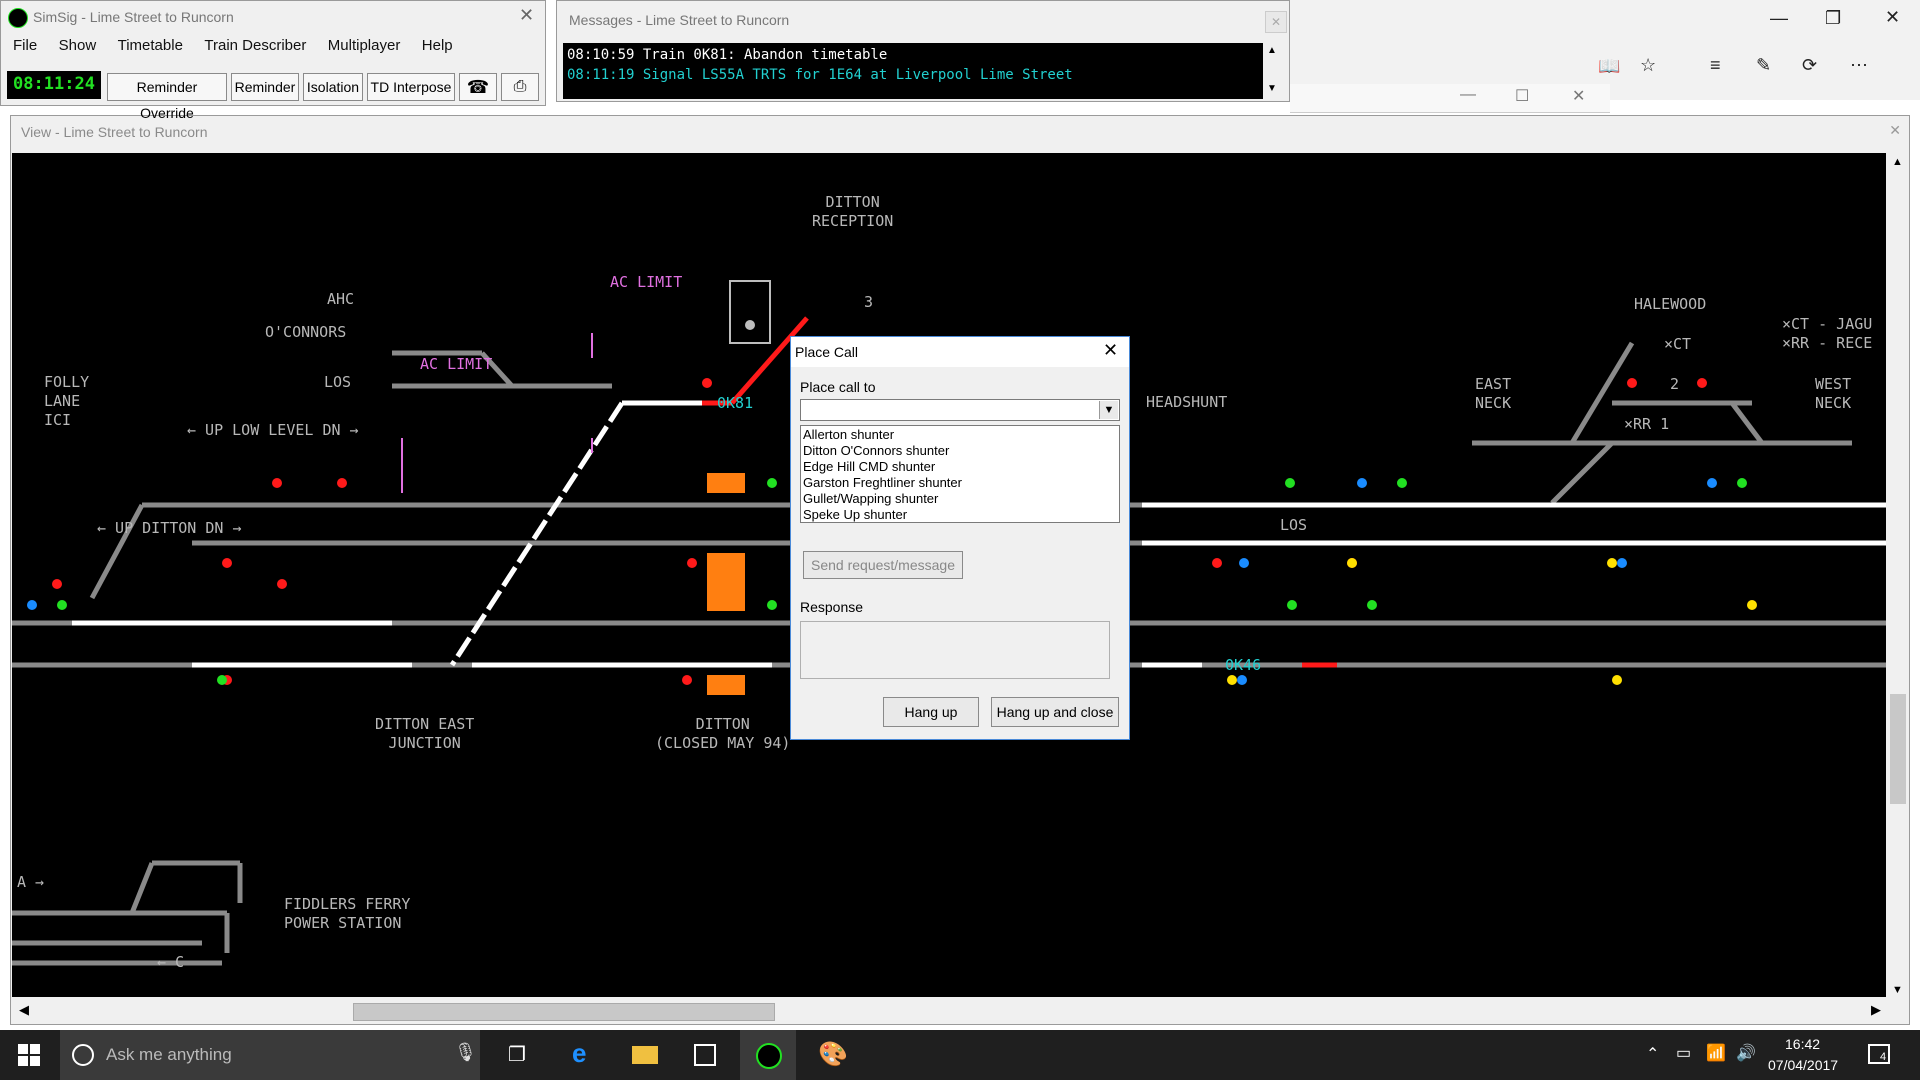 Image resolution: width=1920 pixels, height=1080 pixels. Describe the element at coordinates (768, 1055) in the screenshot. I see `simsig-taskbar-button` at that location.